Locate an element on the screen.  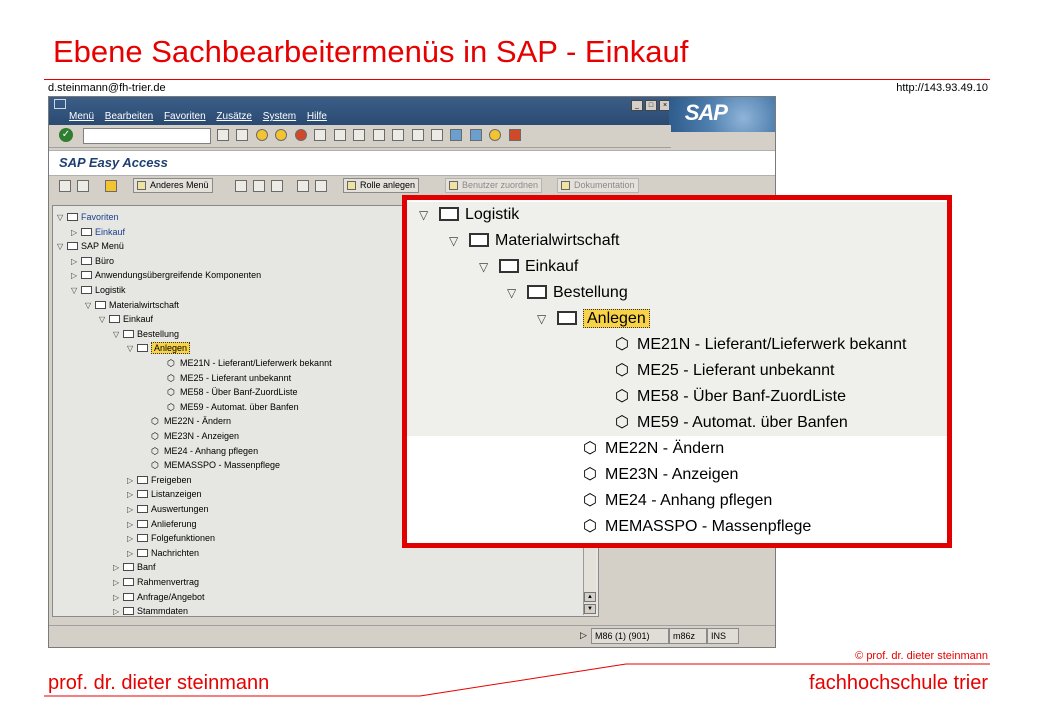
footer-school: fachhochschule trier is located at coordinates (898, 683).